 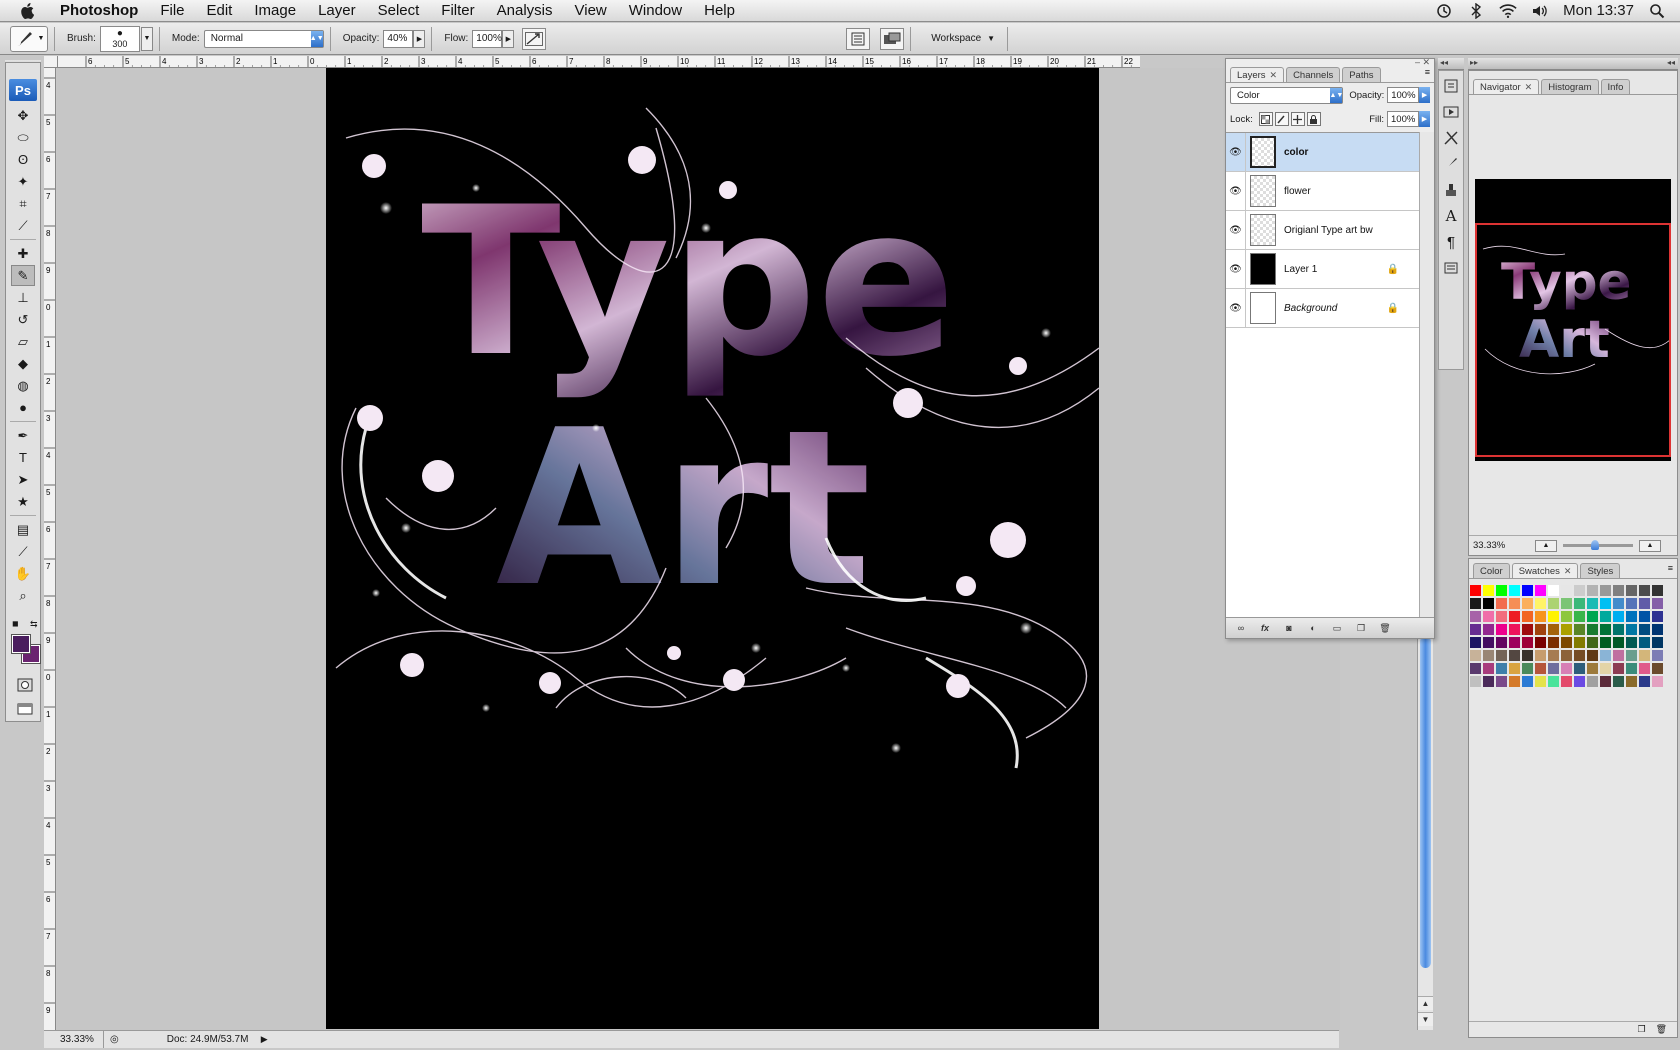 What do you see at coordinates (27, 11) in the screenshot?
I see `apple-menu-icon` at bounding box center [27, 11].